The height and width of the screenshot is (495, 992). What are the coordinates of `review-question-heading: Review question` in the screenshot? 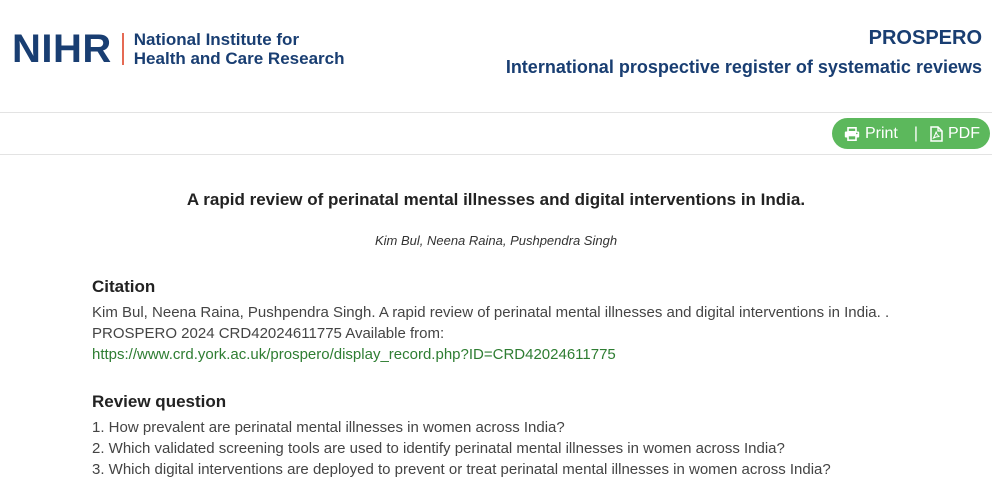 It's located at (159, 401).